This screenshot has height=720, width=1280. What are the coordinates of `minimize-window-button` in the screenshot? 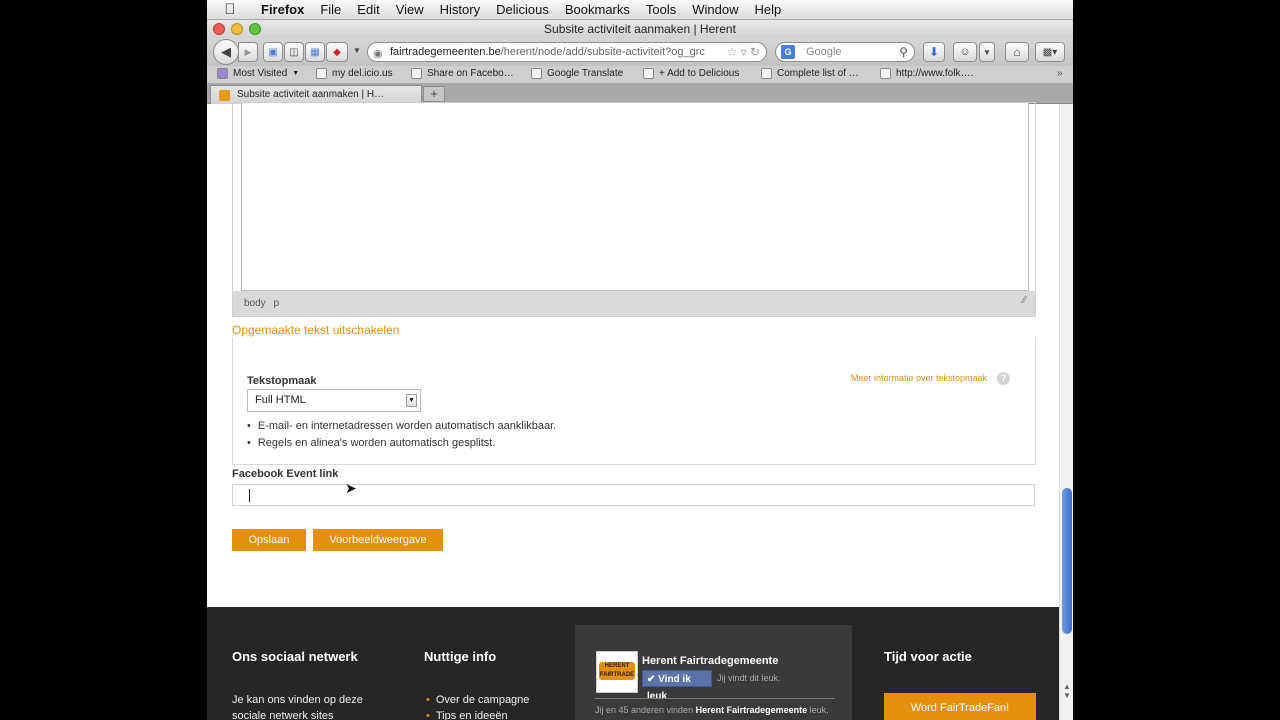 It's located at (237, 29).